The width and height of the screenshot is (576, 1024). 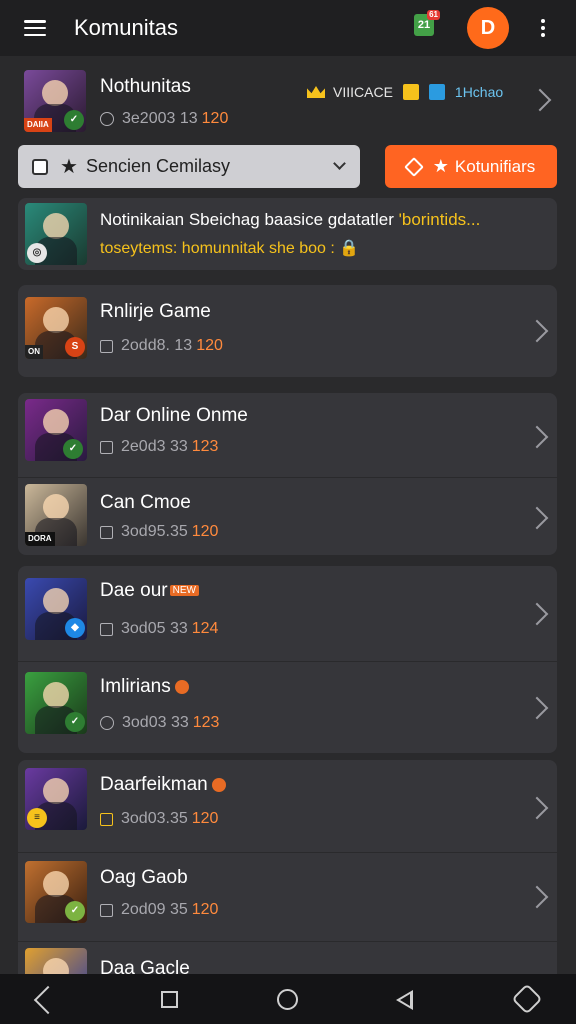 What do you see at coordinates (287, 613) in the screenshot?
I see `list-item: ◆ Dae our NEW 3od05 33 124` at bounding box center [287, 613].